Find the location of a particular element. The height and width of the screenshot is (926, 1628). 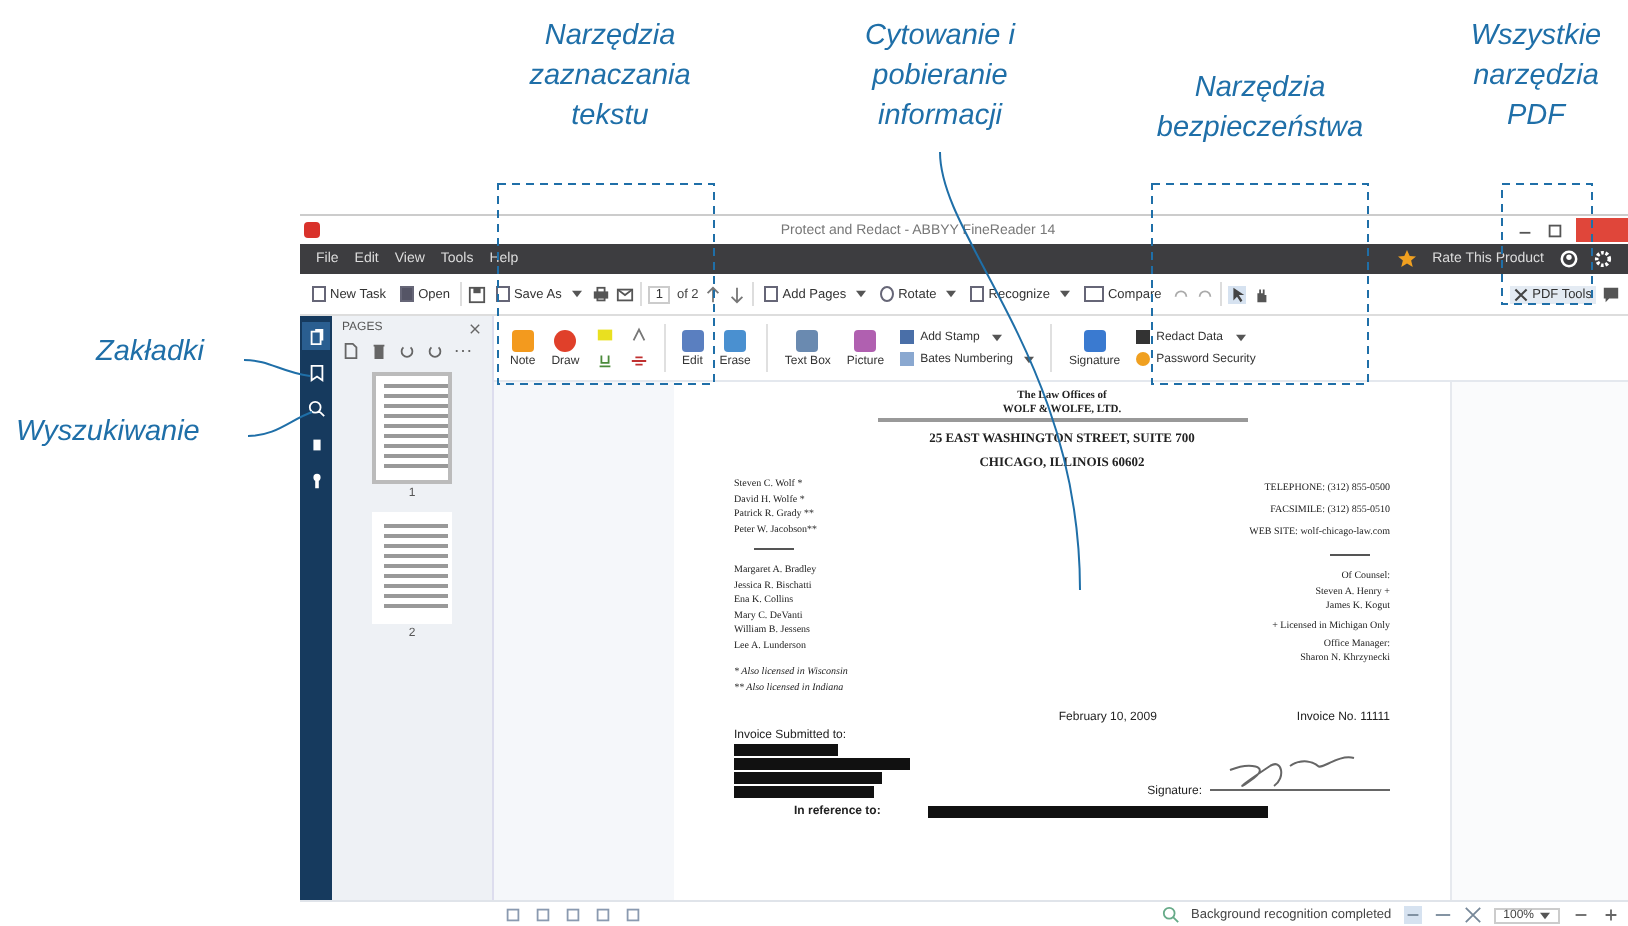

print-icon is located at coordinates (600, 294).